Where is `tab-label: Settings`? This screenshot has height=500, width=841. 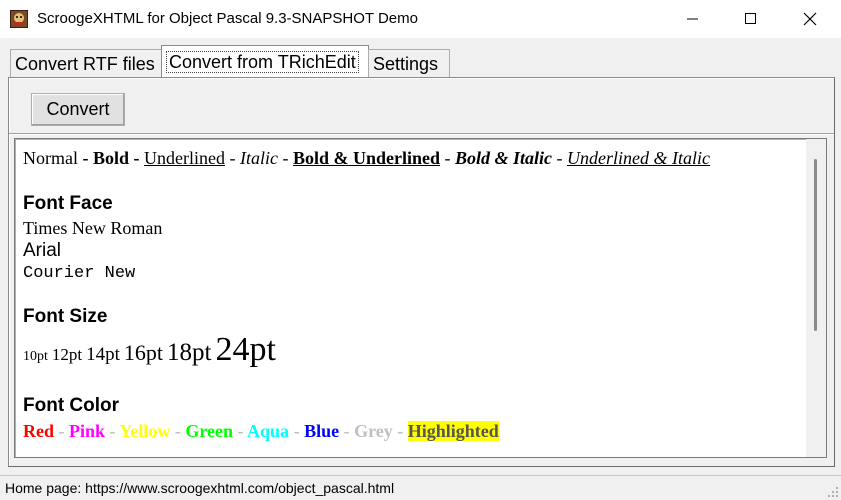 tab-label: Settings is located at coordinates (406, 64).